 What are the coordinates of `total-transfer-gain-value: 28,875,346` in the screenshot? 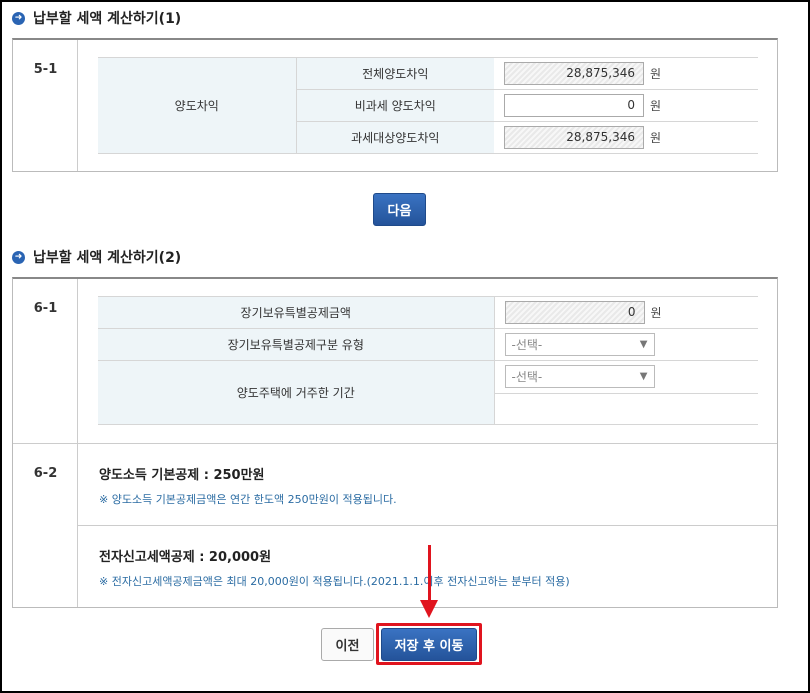 It's located at (574, 73).